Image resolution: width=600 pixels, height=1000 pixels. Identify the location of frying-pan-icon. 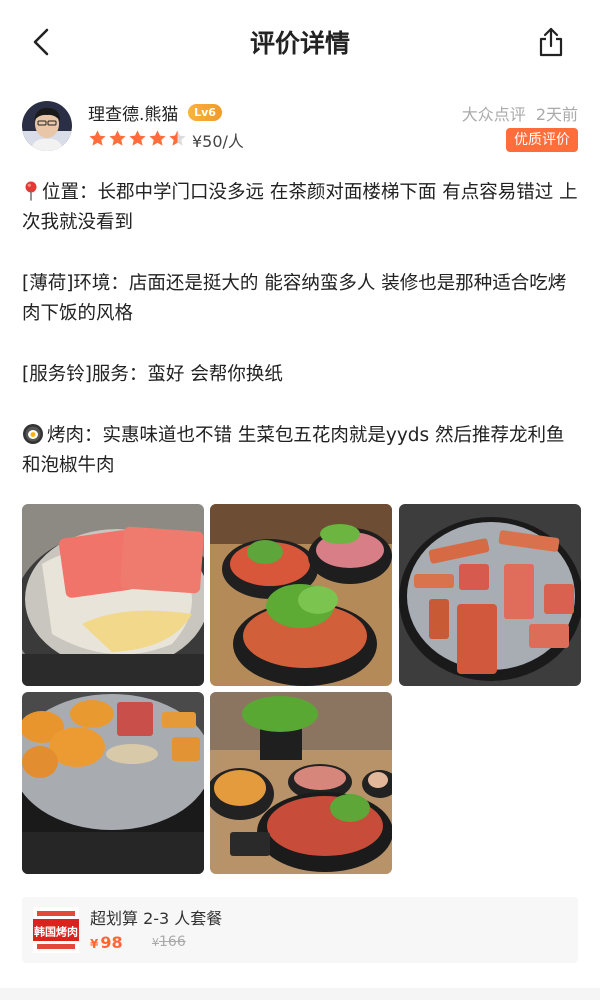
(33, 434).